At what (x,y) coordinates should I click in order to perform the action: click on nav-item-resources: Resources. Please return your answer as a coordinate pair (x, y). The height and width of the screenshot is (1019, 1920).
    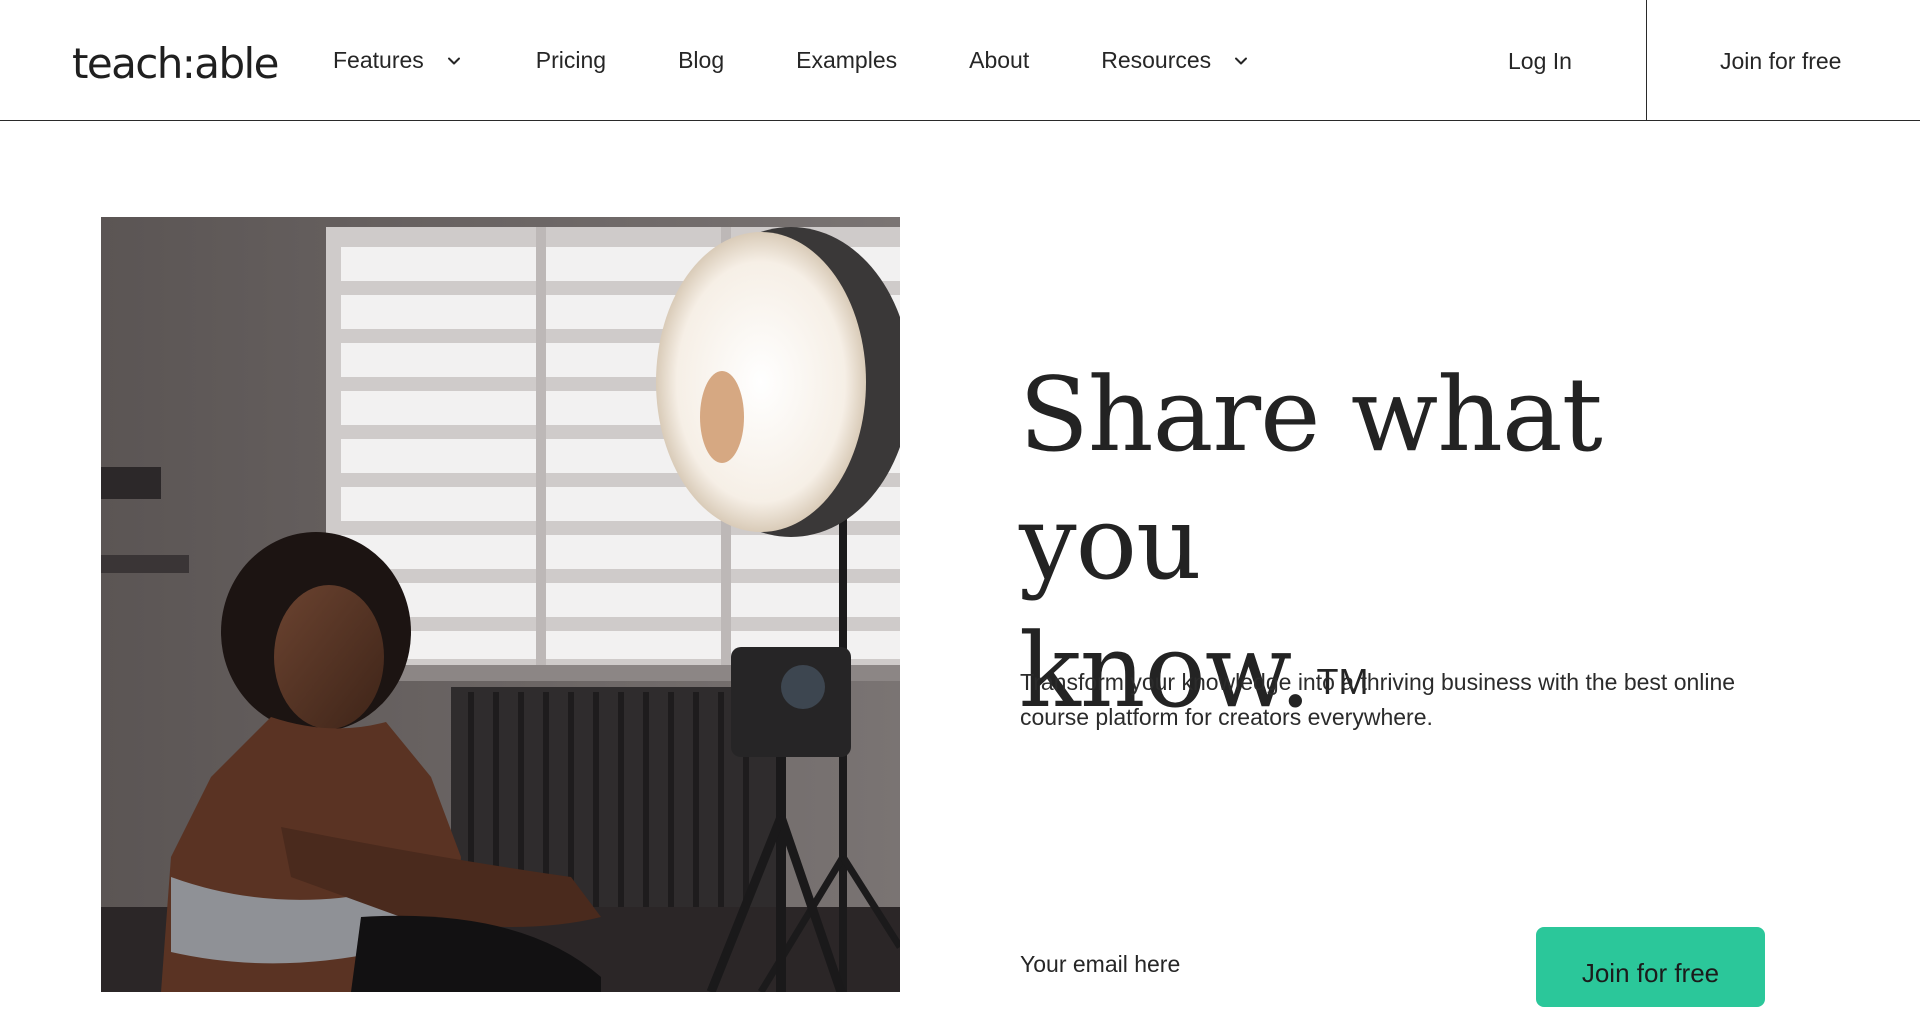
    Looking at the image, I should click on (1176, 61).